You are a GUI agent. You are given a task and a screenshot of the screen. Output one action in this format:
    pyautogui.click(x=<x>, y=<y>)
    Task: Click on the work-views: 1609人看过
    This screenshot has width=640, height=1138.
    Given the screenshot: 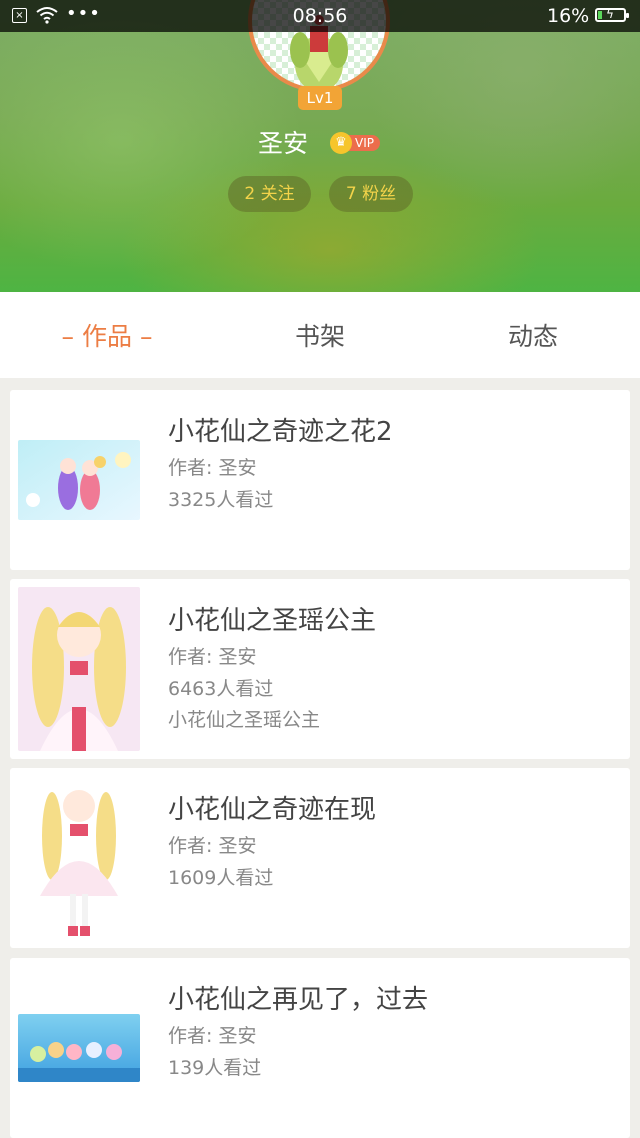 What is the action you would take?
    pyautogui.click(x=221, y=878)
    